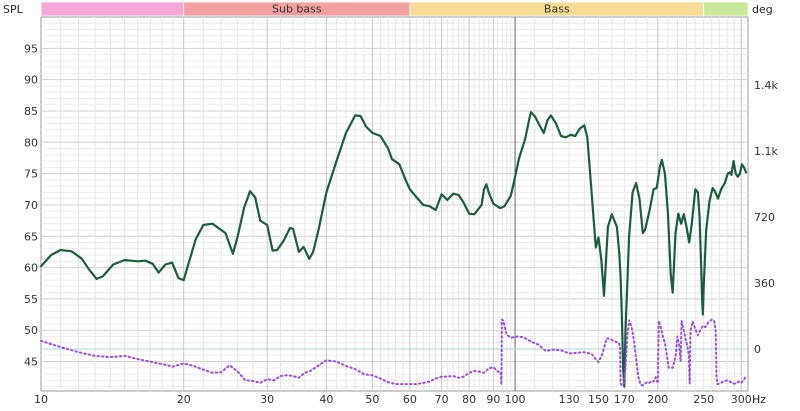 The image size is (800, 411). Describe the element at coordinates (393, 399) in the screenshot. I see `x-axis-ticks: 10 20 30 40 50 60 70 80 90 100 130 150 170 200 250 300` at that location.